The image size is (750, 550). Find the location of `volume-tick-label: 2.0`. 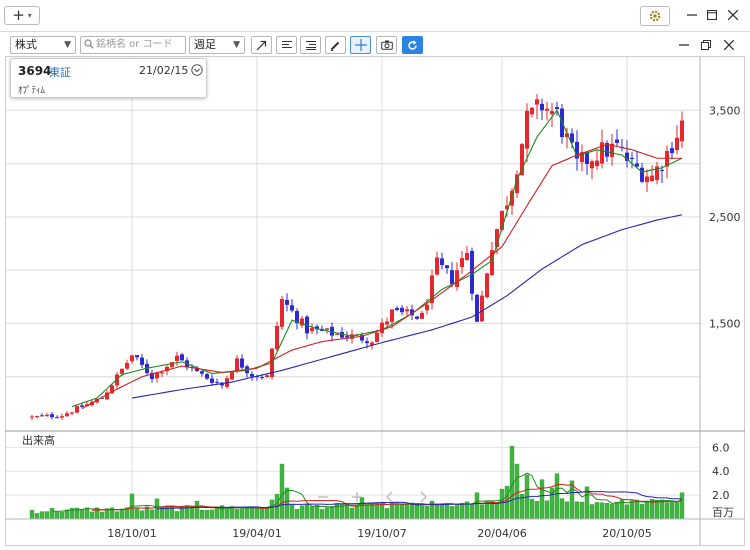

volume-tick-label: 2.0 is located at coordinates (721, 495).